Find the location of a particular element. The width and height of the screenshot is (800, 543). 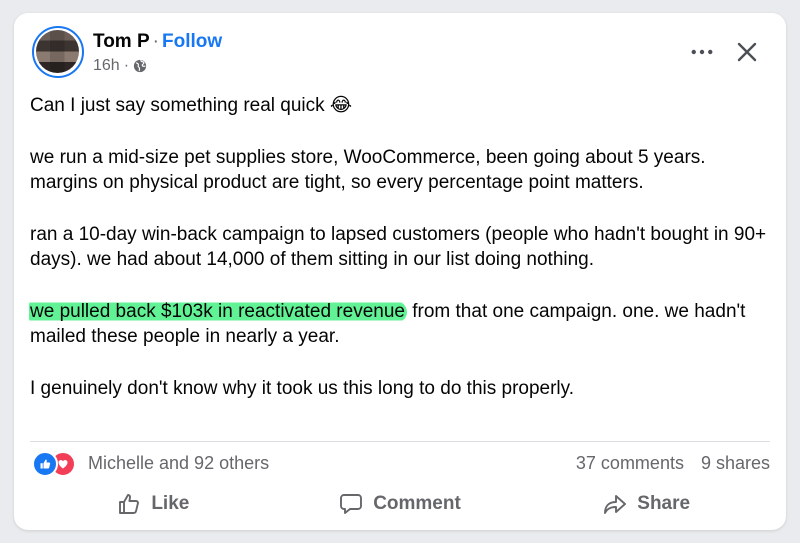

engagement-counts: 37 comments 9 shares is located at coordinates (673, 463).